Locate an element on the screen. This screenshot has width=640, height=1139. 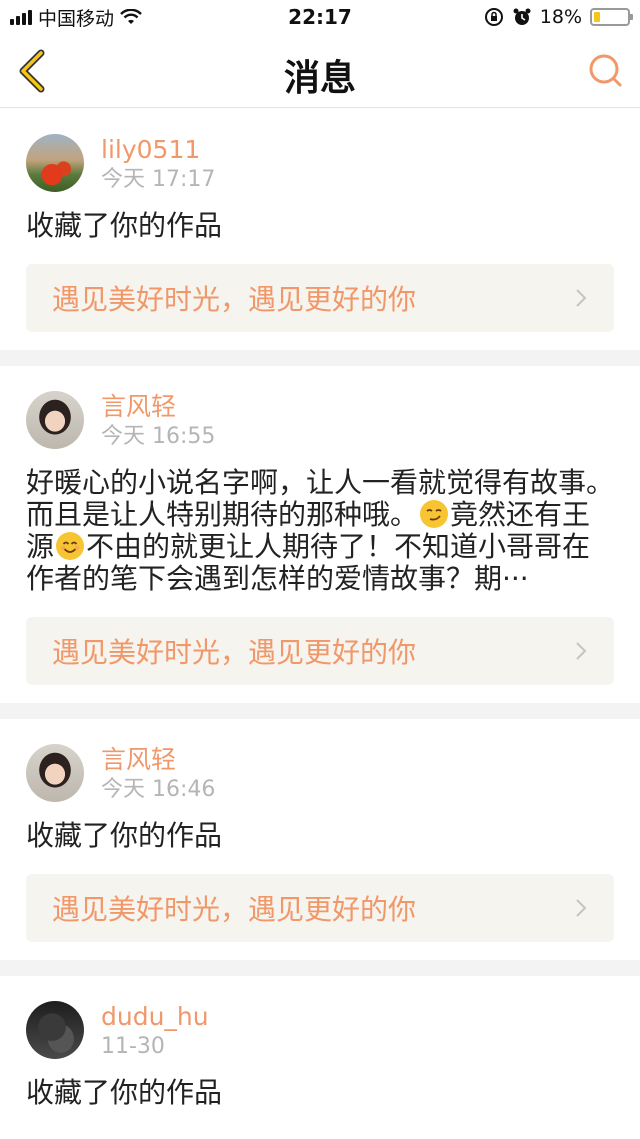
nav-bar: 消息 is located at coordinates (320, 71).